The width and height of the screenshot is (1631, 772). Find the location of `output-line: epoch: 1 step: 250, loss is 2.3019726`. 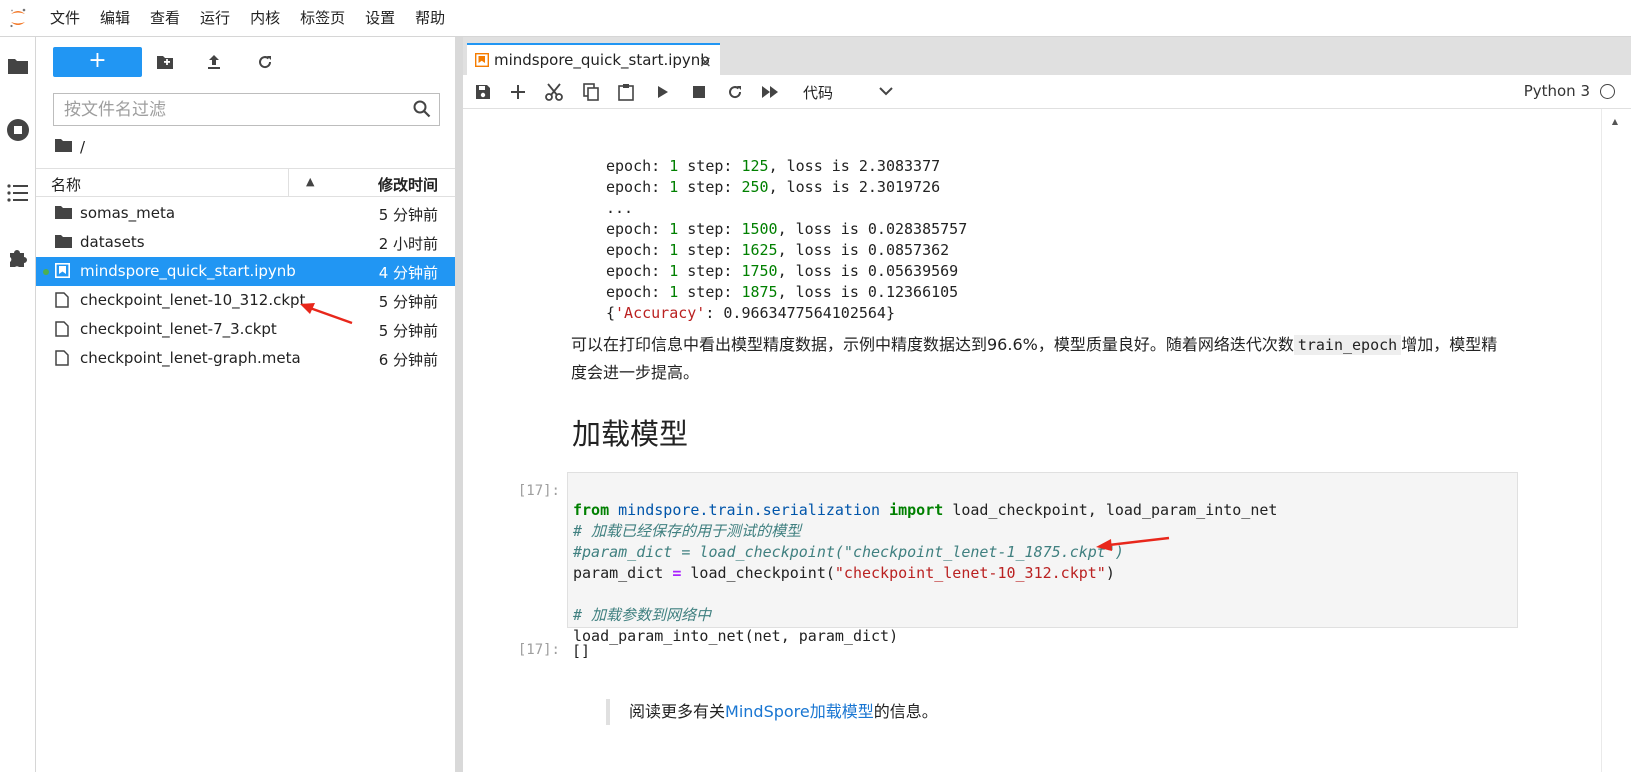

output-line: epoch: 1 step: 250, loss is 2.3019726 is located at coordinates (773, 187).